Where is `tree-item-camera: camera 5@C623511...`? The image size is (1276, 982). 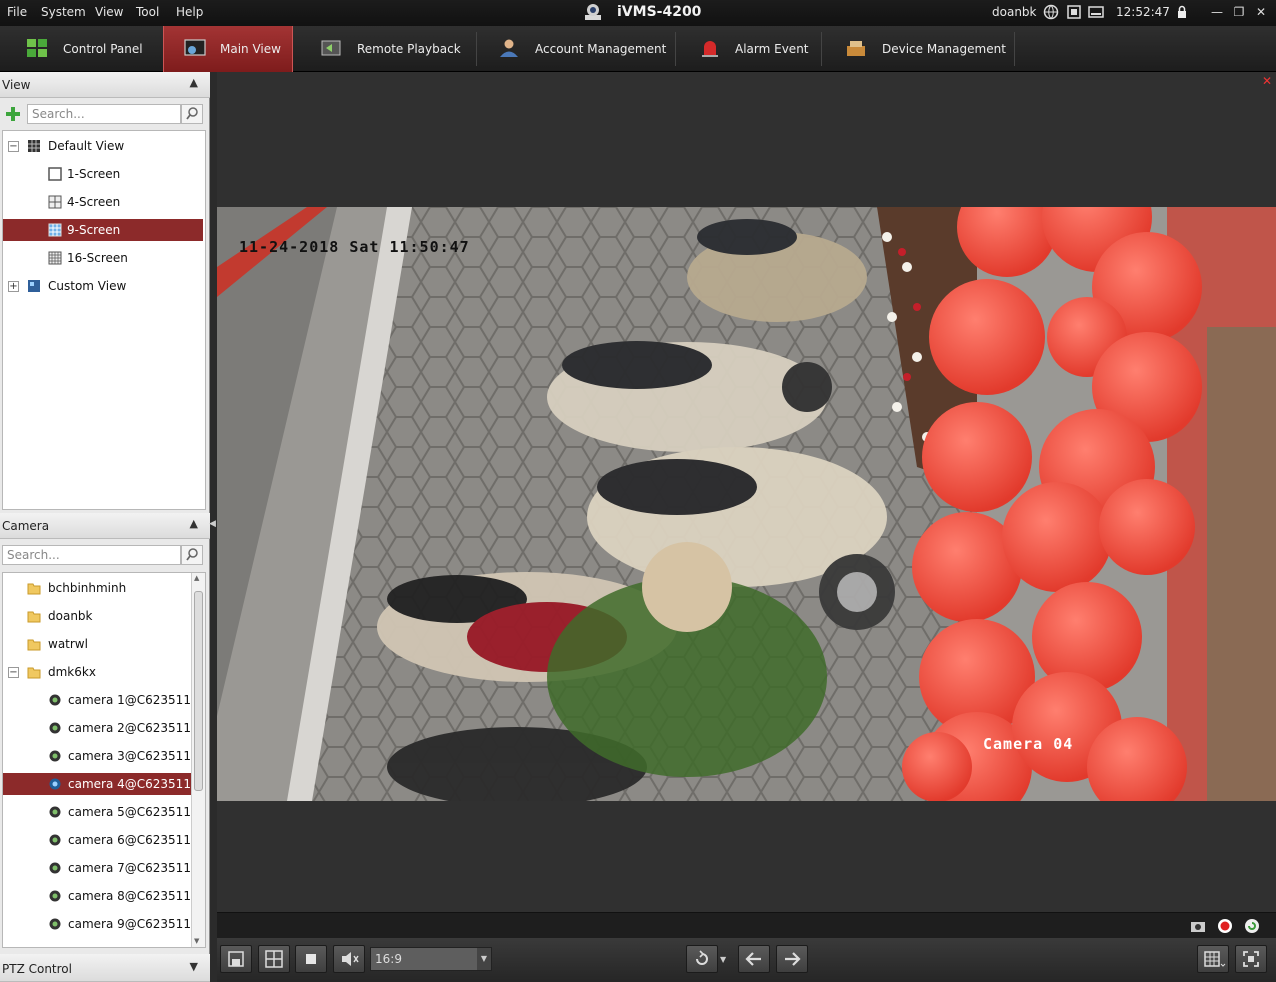
tree-item-camera: camera 5@C623511... is located at coordinates (103, 812).